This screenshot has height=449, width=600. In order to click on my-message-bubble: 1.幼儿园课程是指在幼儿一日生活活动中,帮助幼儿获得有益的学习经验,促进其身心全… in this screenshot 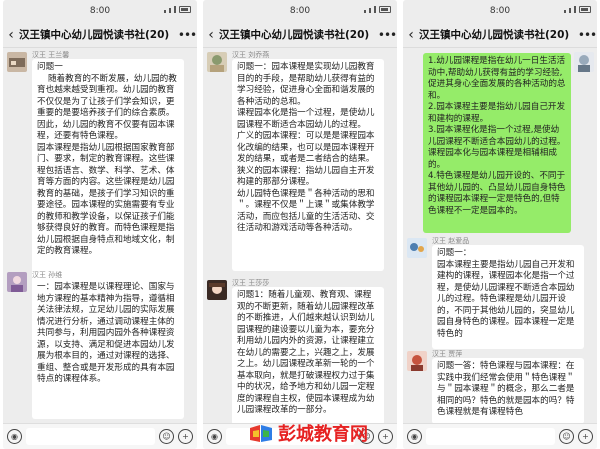, I will do `click(497, 143)`.